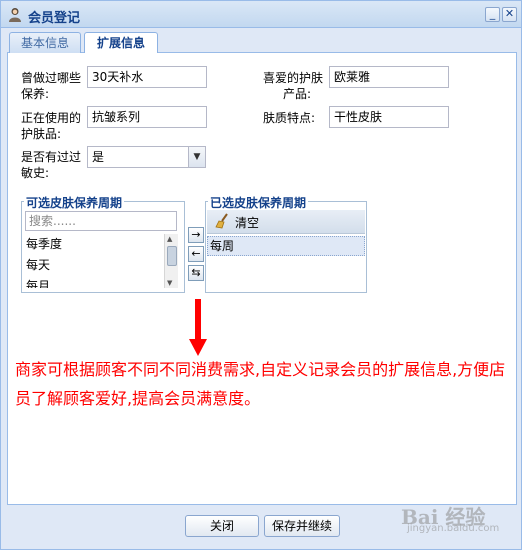 Image resolution: width=522 pixels, height=550 pixels. Describe the element at coordinates (293, 86) in the screenshot. I see `favorite-products-label: 喜爱的护肤 产品:` at that location.